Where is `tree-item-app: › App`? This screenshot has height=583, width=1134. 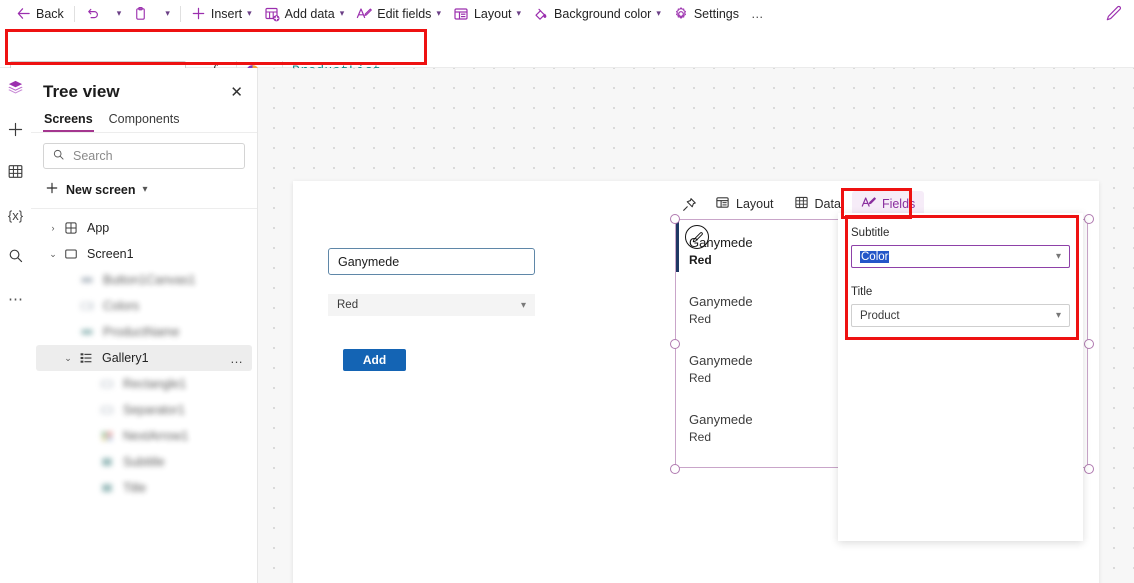
tree-item-app: › App is located at coordinates (144, 228).